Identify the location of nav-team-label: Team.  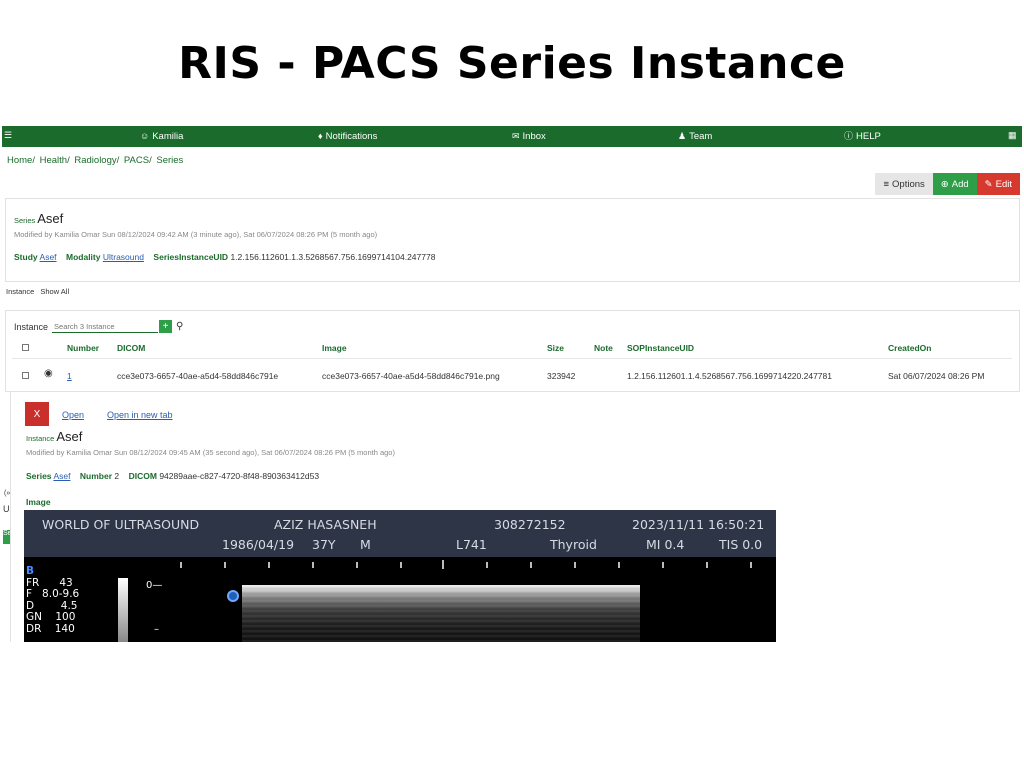
(701, 136).